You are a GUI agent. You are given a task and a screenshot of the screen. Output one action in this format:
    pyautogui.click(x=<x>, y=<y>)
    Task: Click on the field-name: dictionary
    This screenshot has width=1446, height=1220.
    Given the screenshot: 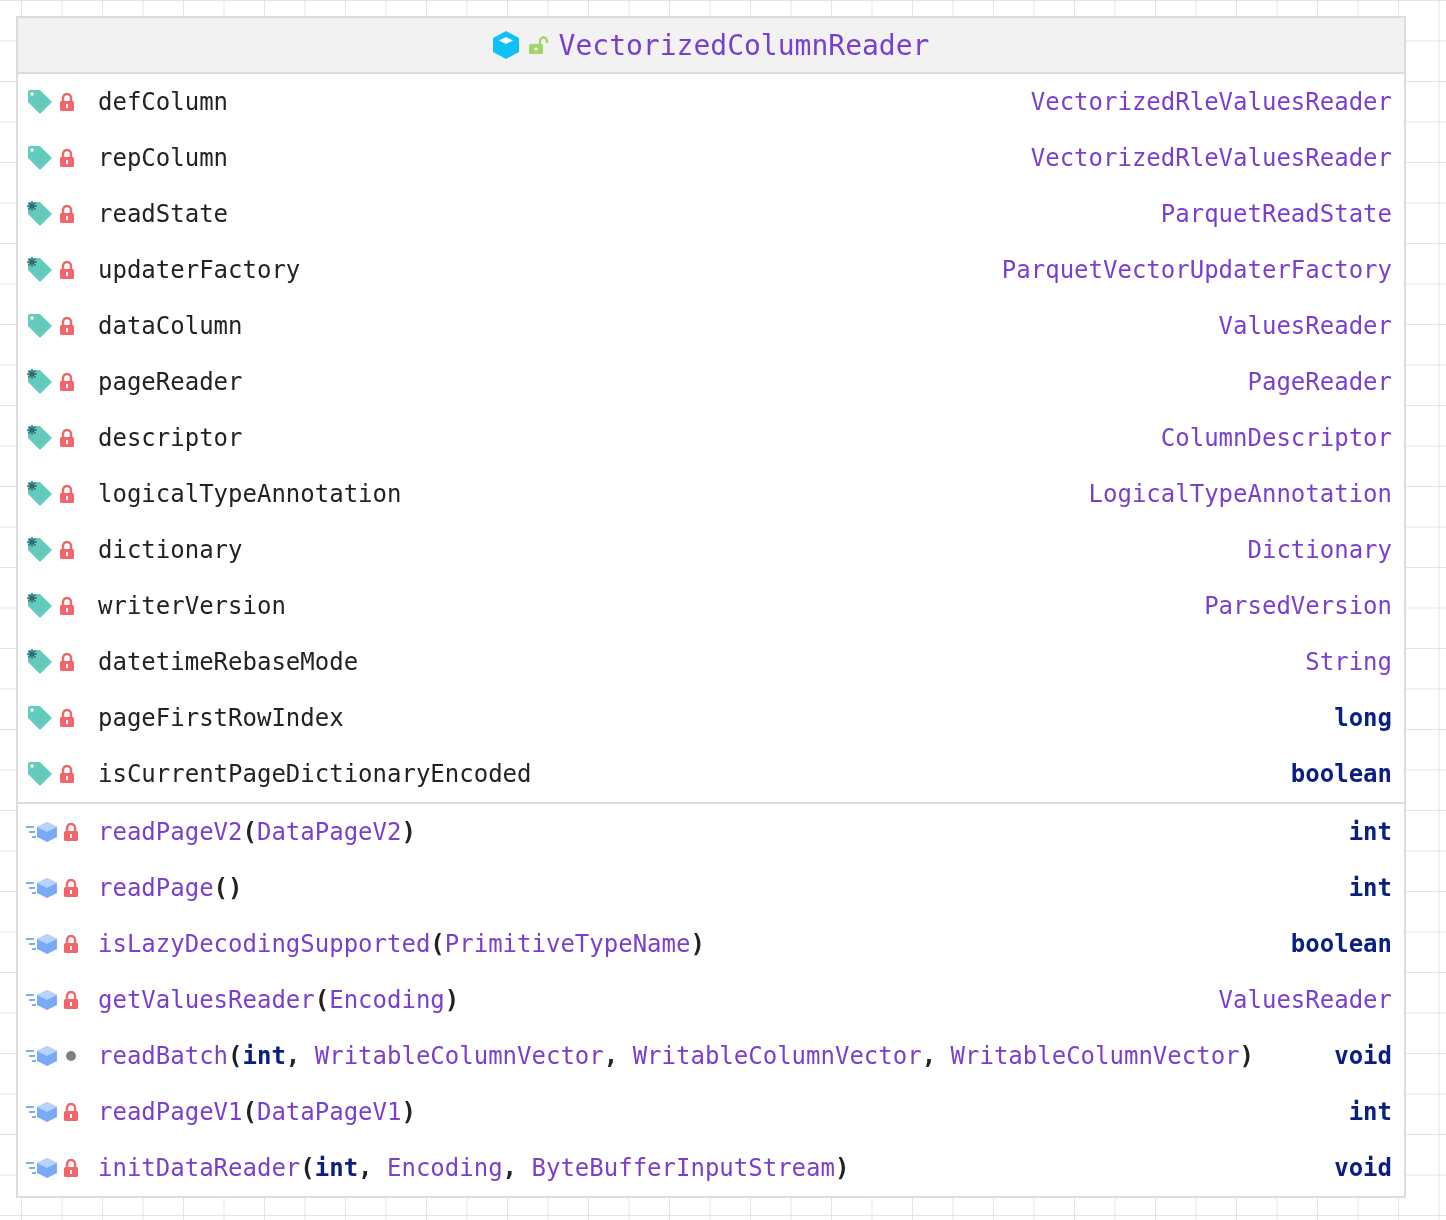 What is the action you would take?
    pyautogui.click(x=170, y=550)
    